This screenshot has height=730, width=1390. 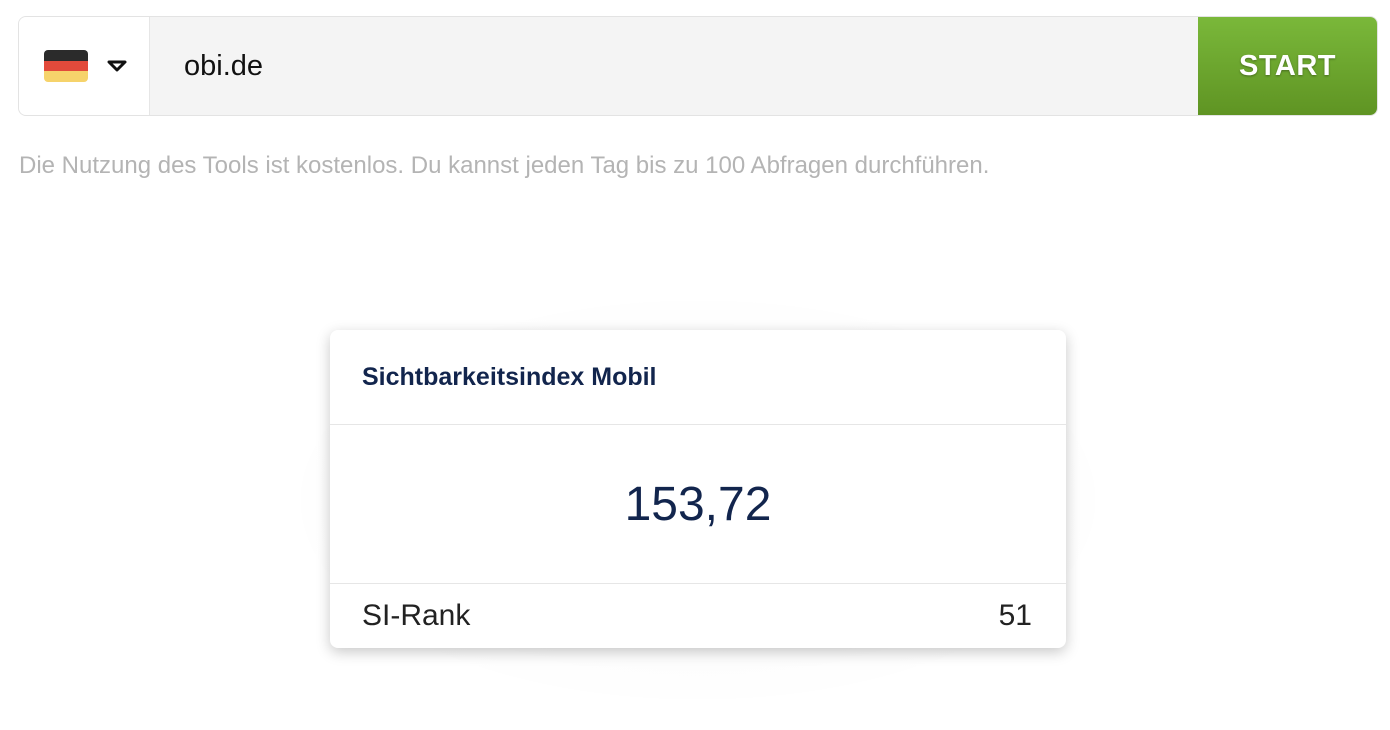 I want to click on visibility-index-value: 153,72, so click(x=698, y=504).